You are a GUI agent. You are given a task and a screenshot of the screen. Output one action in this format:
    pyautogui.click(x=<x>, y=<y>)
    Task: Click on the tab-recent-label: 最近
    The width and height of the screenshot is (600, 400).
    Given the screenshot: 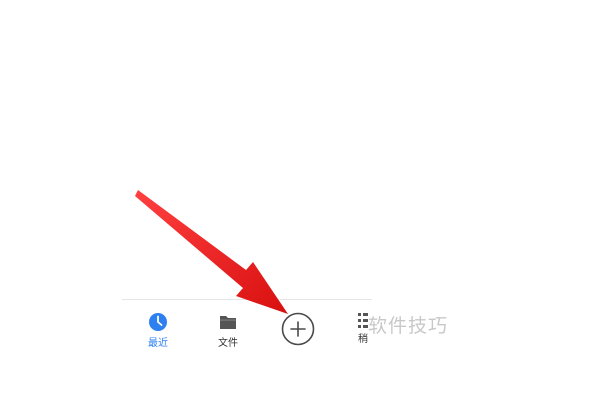 What is the action you would take?
    pyautogui.click(x=158, y=343)
    